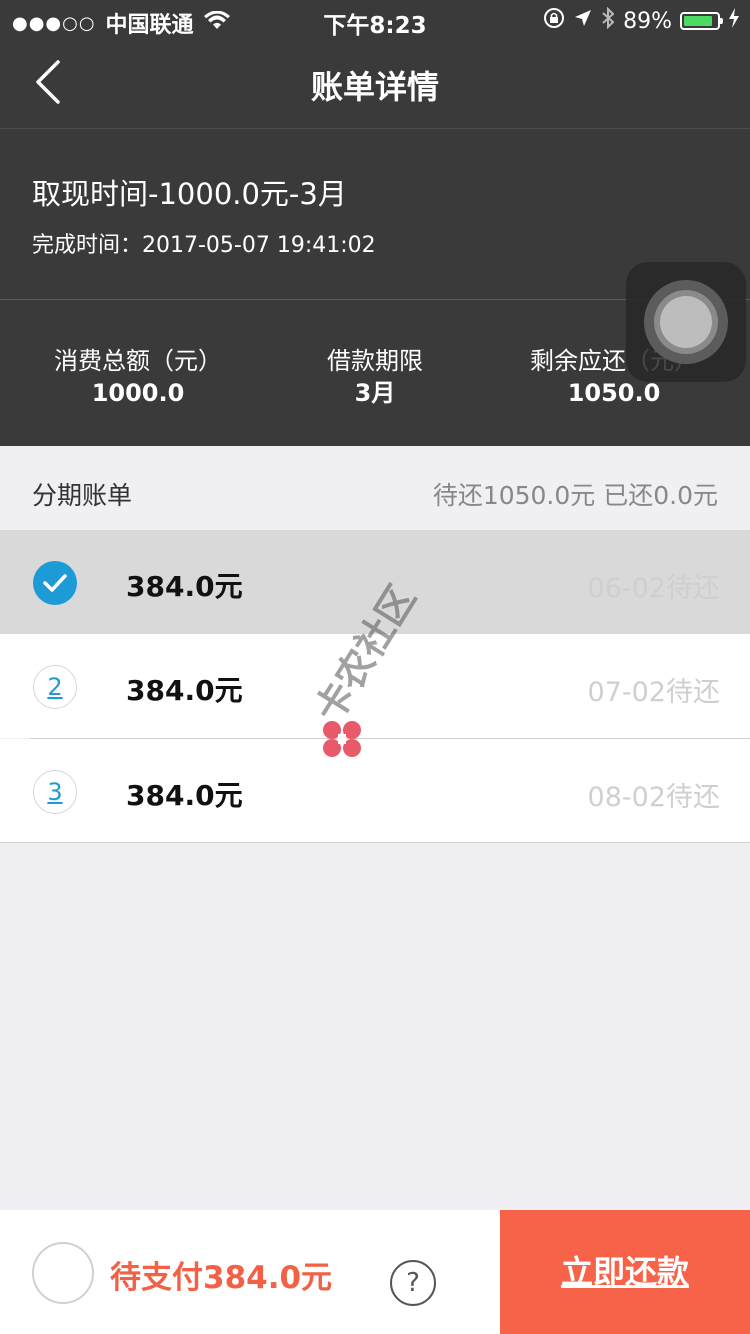  I want to click on installment-number: 2, so click(55, 687).